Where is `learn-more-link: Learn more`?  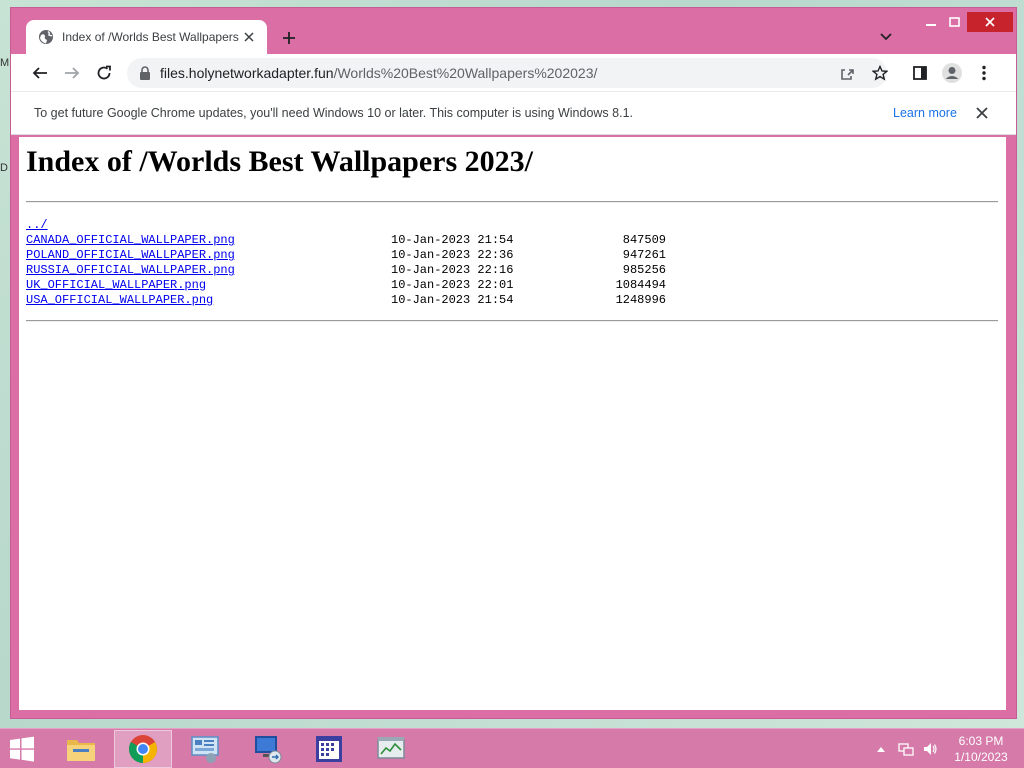 learn-more-link: Learn more is located at coordinates (925, 113).